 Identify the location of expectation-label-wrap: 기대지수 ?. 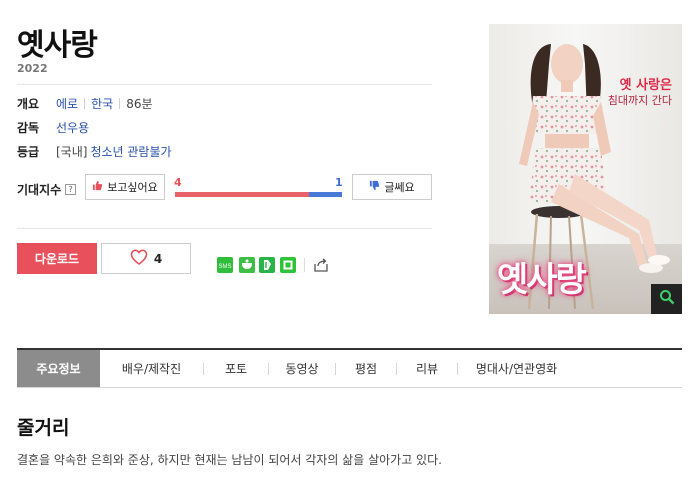
(47, 189).